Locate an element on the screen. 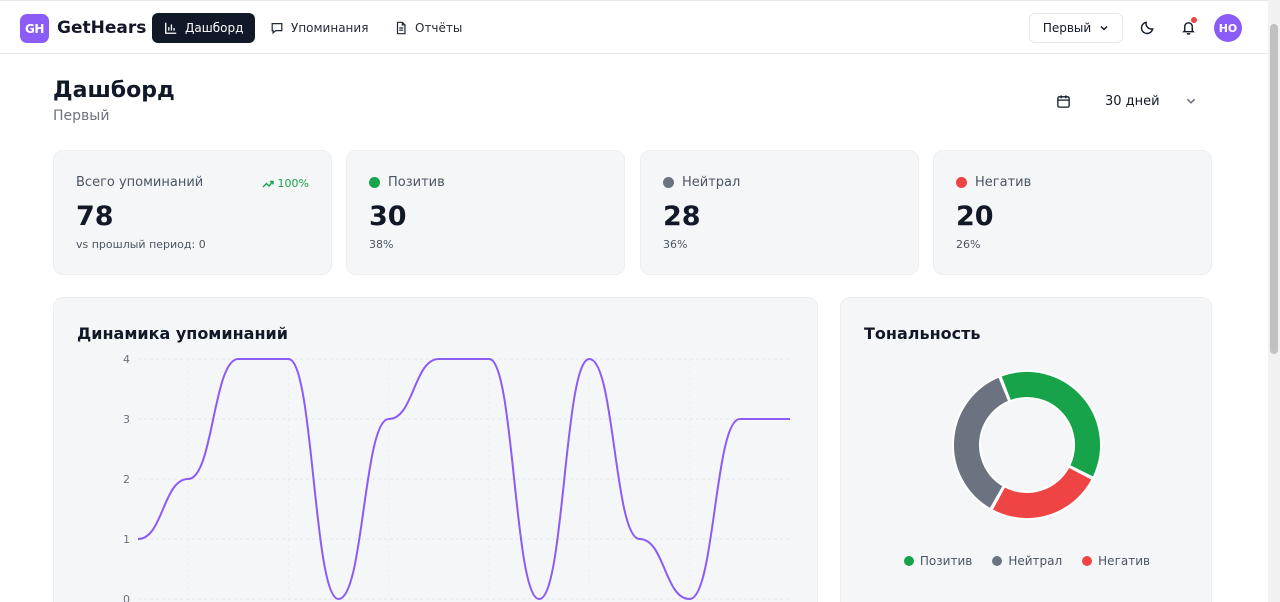 The image size is (1280, 602). legend-neutral-label: Нейтрал is located at coordinates (1035, 561).